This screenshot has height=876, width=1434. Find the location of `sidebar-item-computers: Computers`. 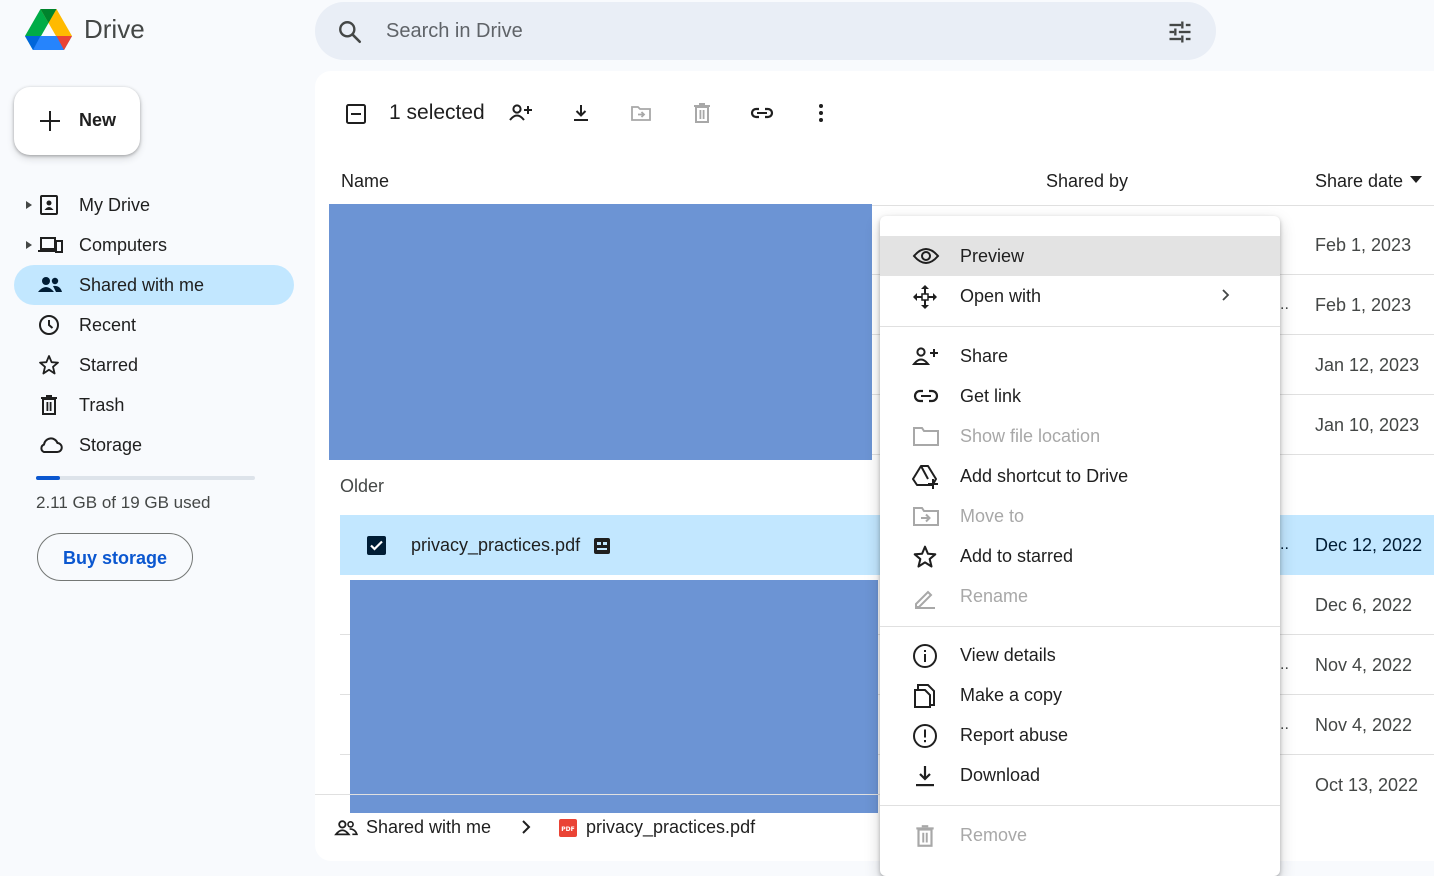

sidebar-item-computers: Computers is located at coordinates (154, 245).